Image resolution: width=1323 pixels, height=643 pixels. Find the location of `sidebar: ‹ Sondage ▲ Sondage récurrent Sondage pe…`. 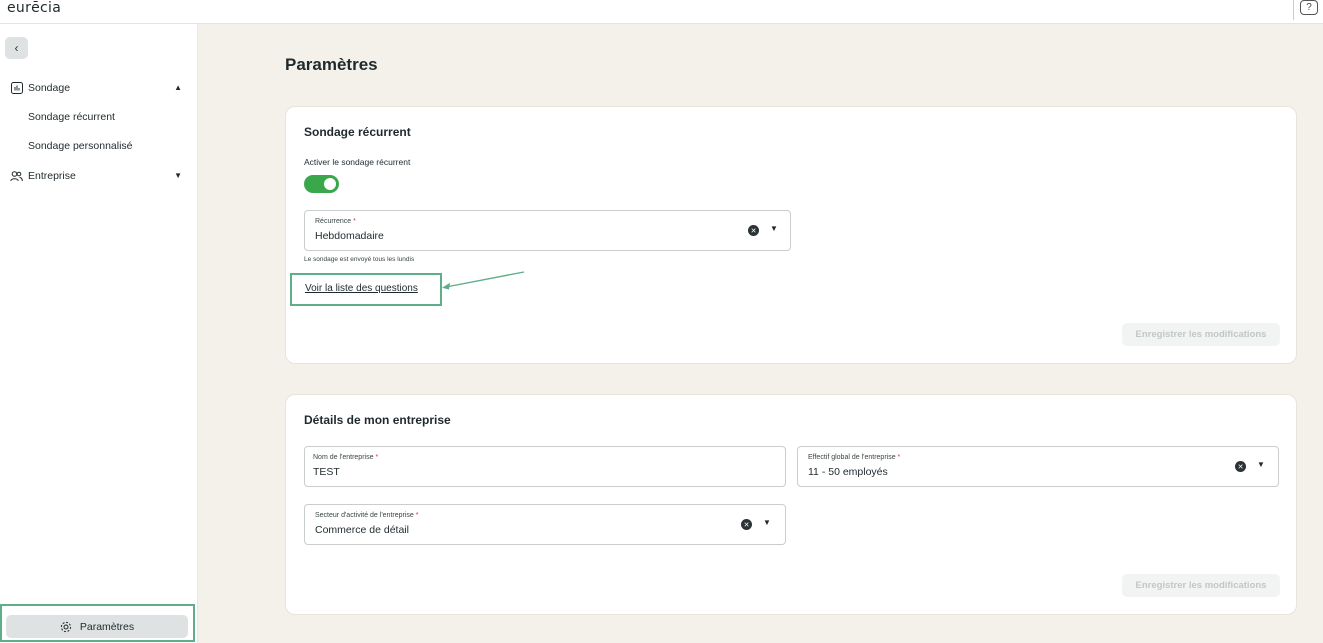

sidebar: ‹ Sondage ▲ Sondage récurrent Sondage pe… is located at coordinates (99, 333).